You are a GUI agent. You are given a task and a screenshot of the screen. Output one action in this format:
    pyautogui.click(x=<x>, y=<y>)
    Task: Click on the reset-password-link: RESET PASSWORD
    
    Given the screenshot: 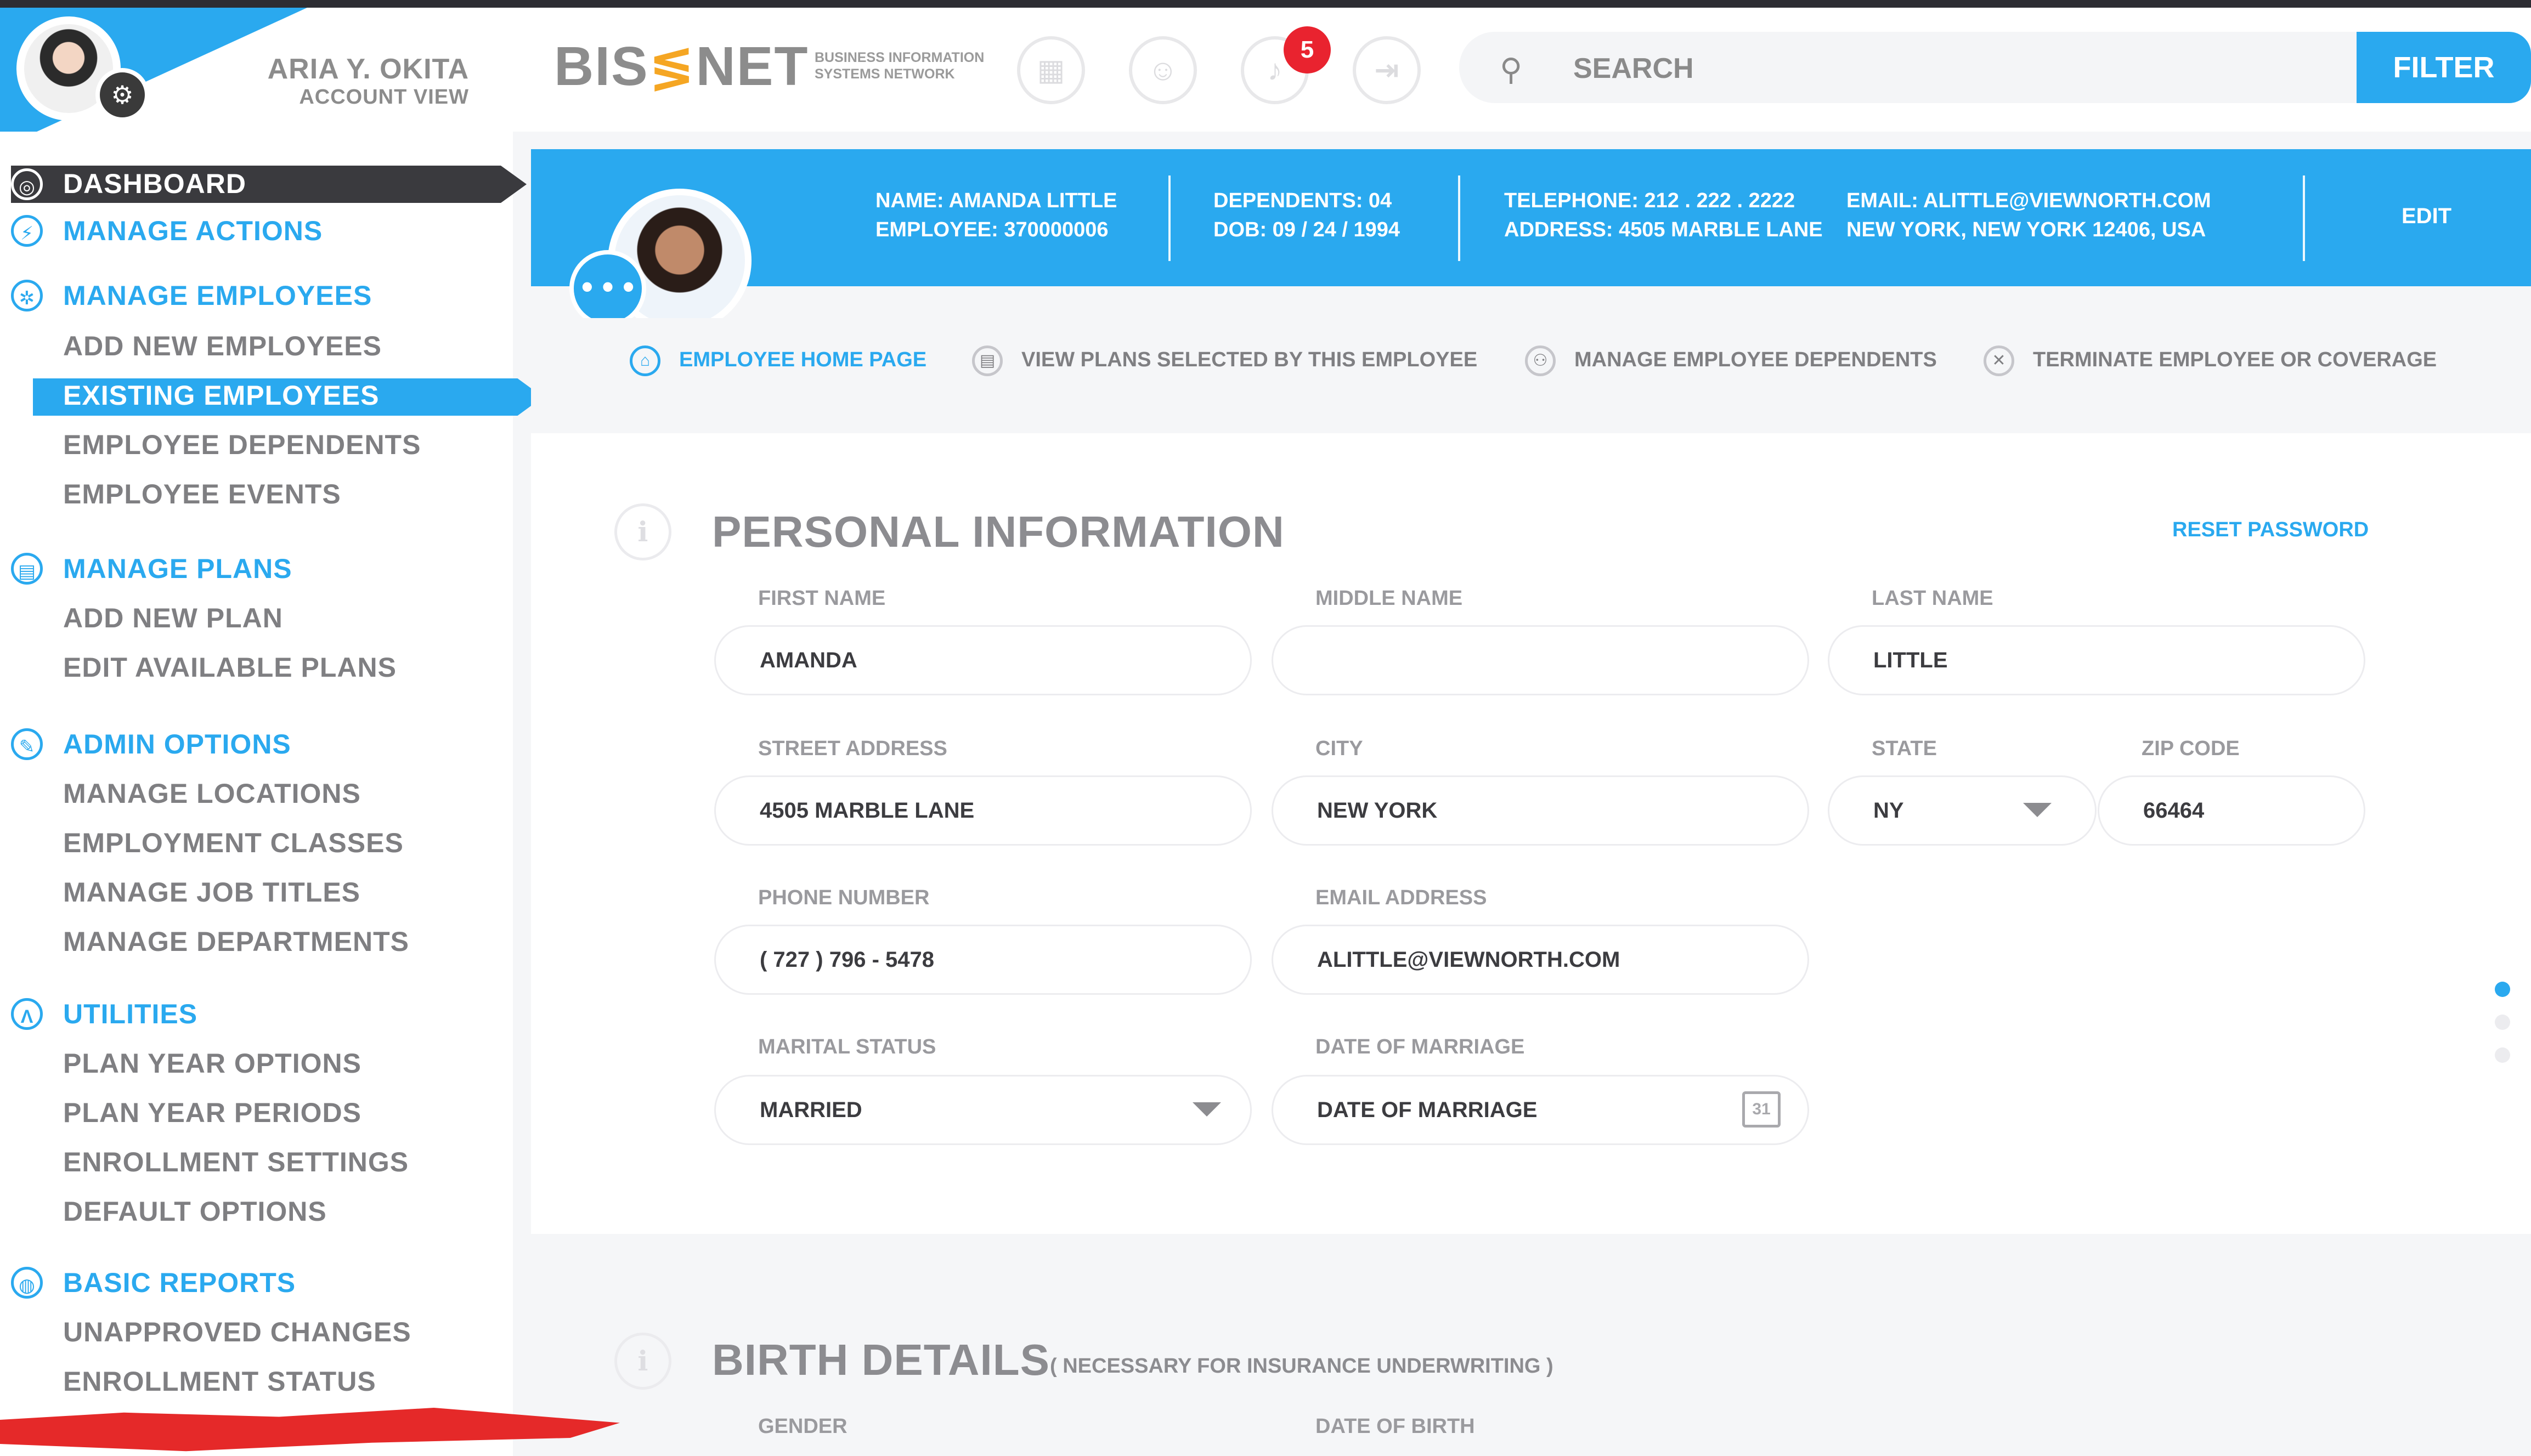 What is the action you would take?
    pyautogui.click(x=2270, y=530)
    